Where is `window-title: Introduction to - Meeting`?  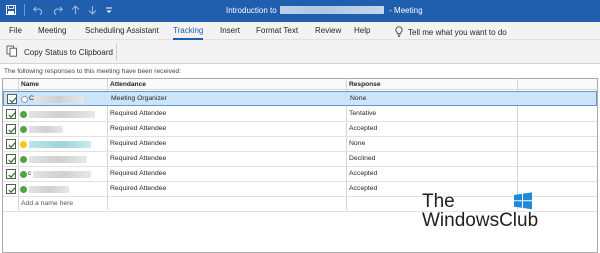 window-title: Introduction to - Meeting is located at coordinates (324, 10).